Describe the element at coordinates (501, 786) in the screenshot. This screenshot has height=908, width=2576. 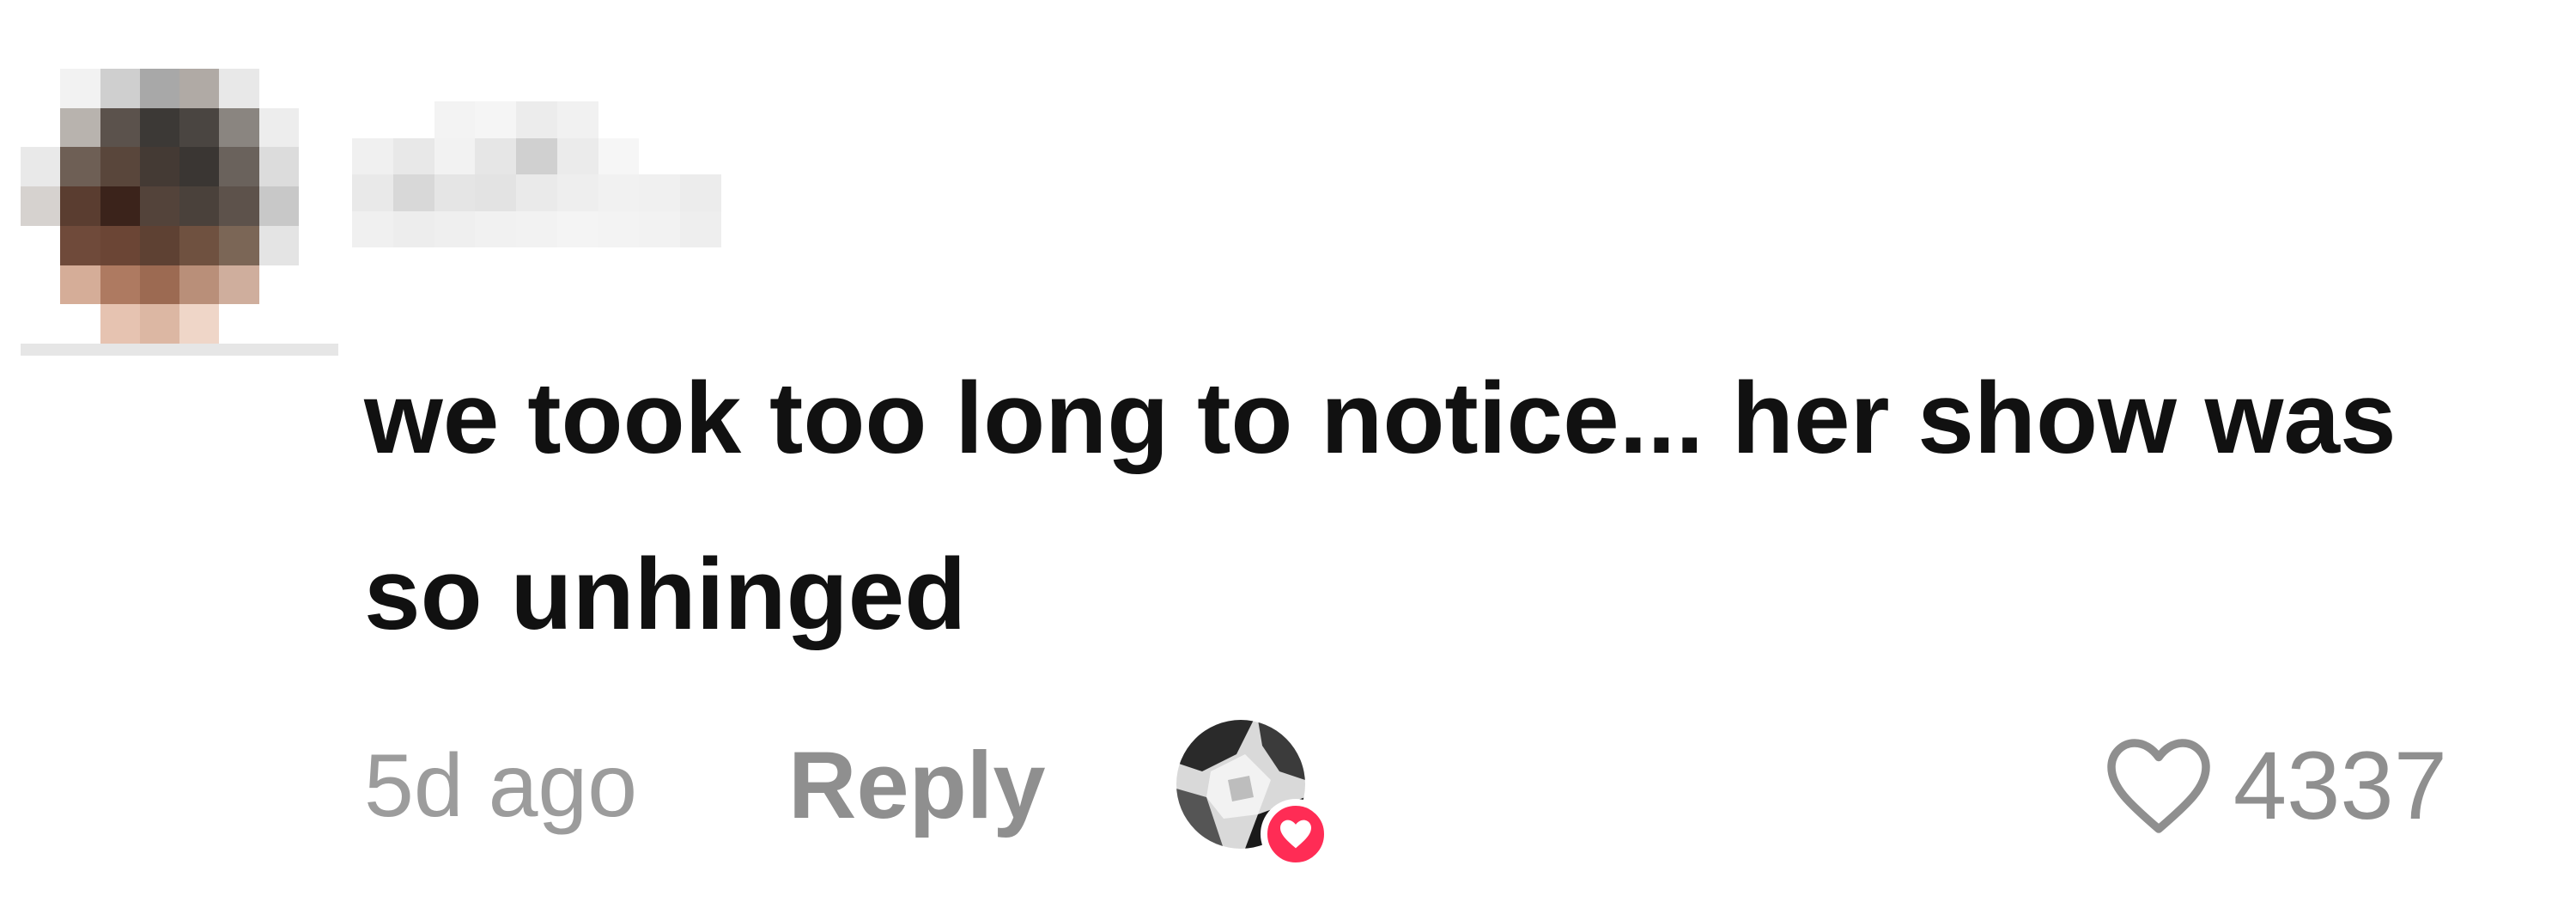
I see `comment-timestamp: 5d ago` at that location.